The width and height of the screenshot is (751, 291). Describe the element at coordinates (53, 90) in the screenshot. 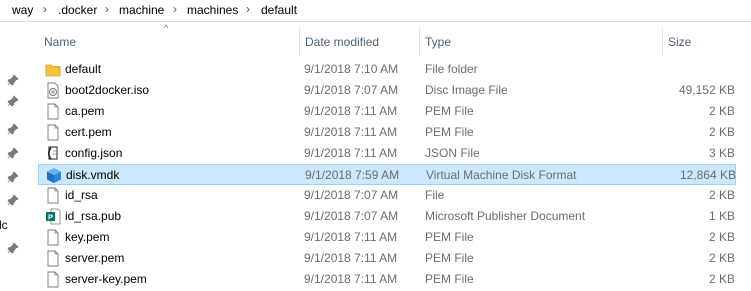

I see `disc-image-icon` at that location.